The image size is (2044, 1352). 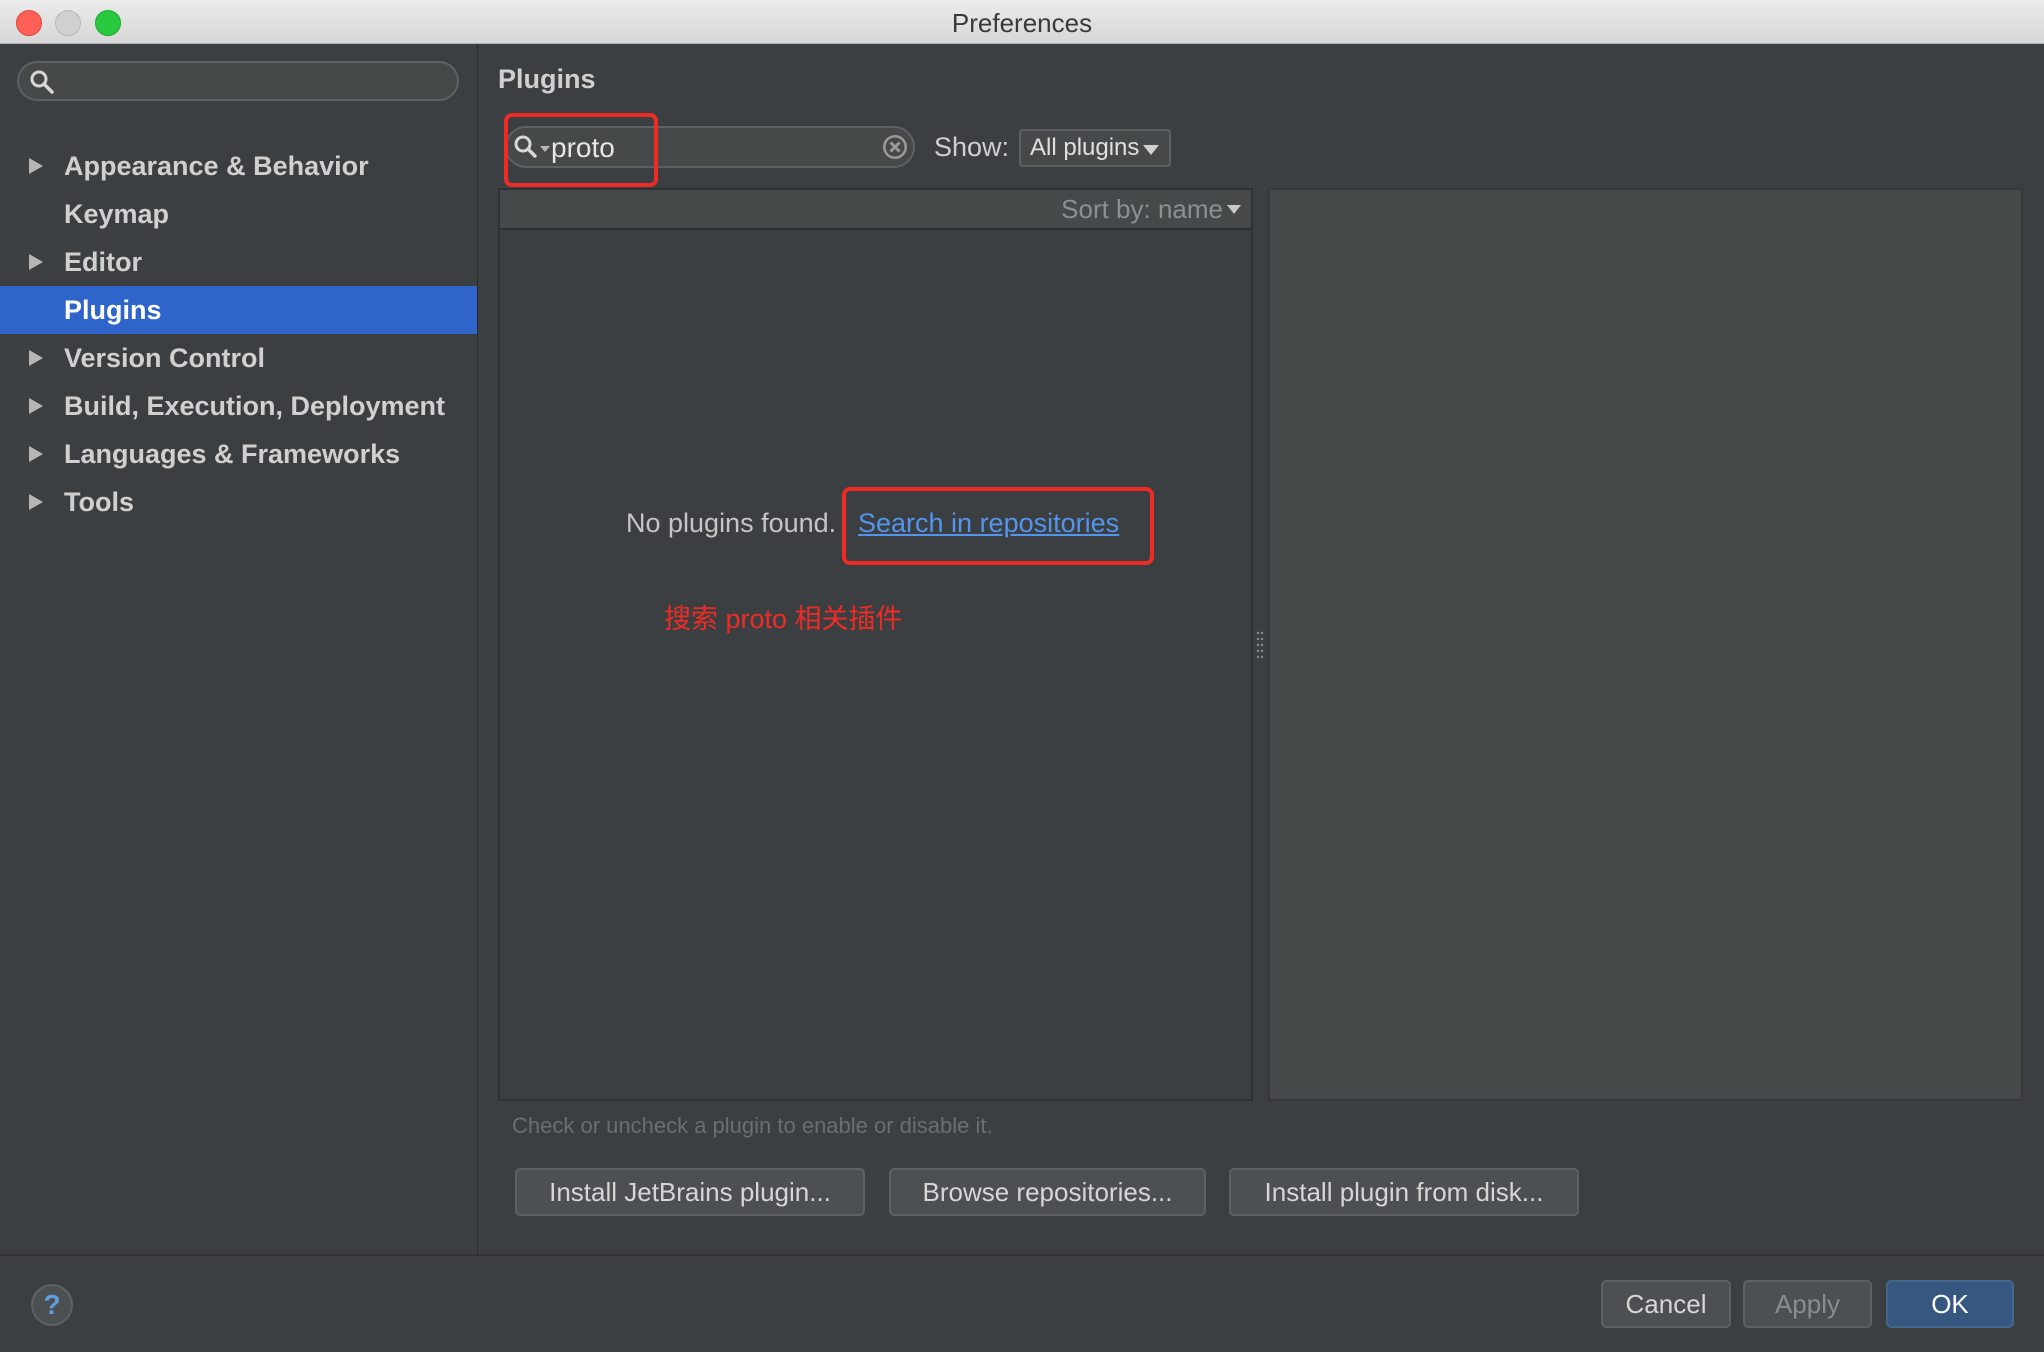 I want to click on title-bar: Preferences, so click(x=1022, y=22).